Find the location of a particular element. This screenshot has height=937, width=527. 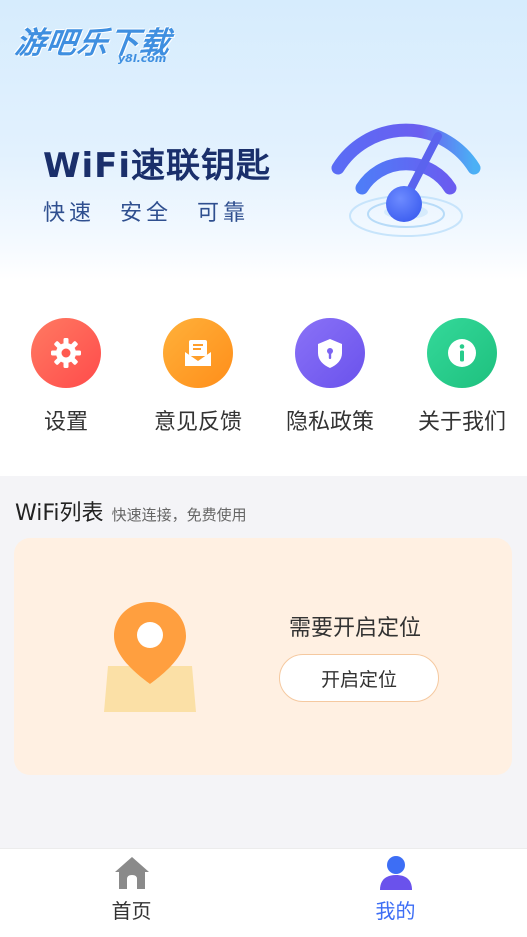

app-slogan: 快速 安全 可靠 is located at coordinates (146, 213).